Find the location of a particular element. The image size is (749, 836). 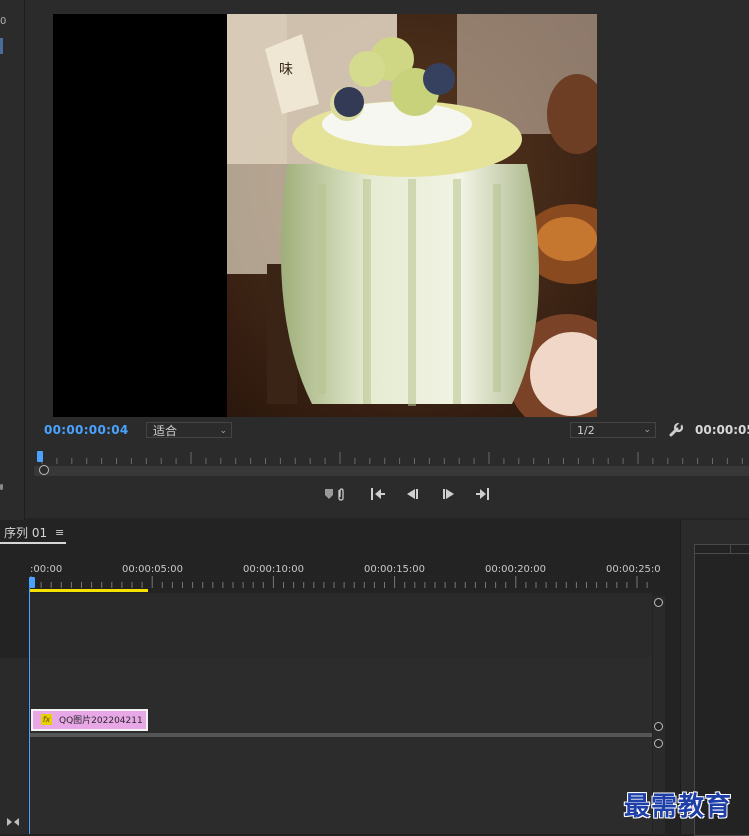

ruler-label: 00:00:05:00 is located at coordinates (153, 569).